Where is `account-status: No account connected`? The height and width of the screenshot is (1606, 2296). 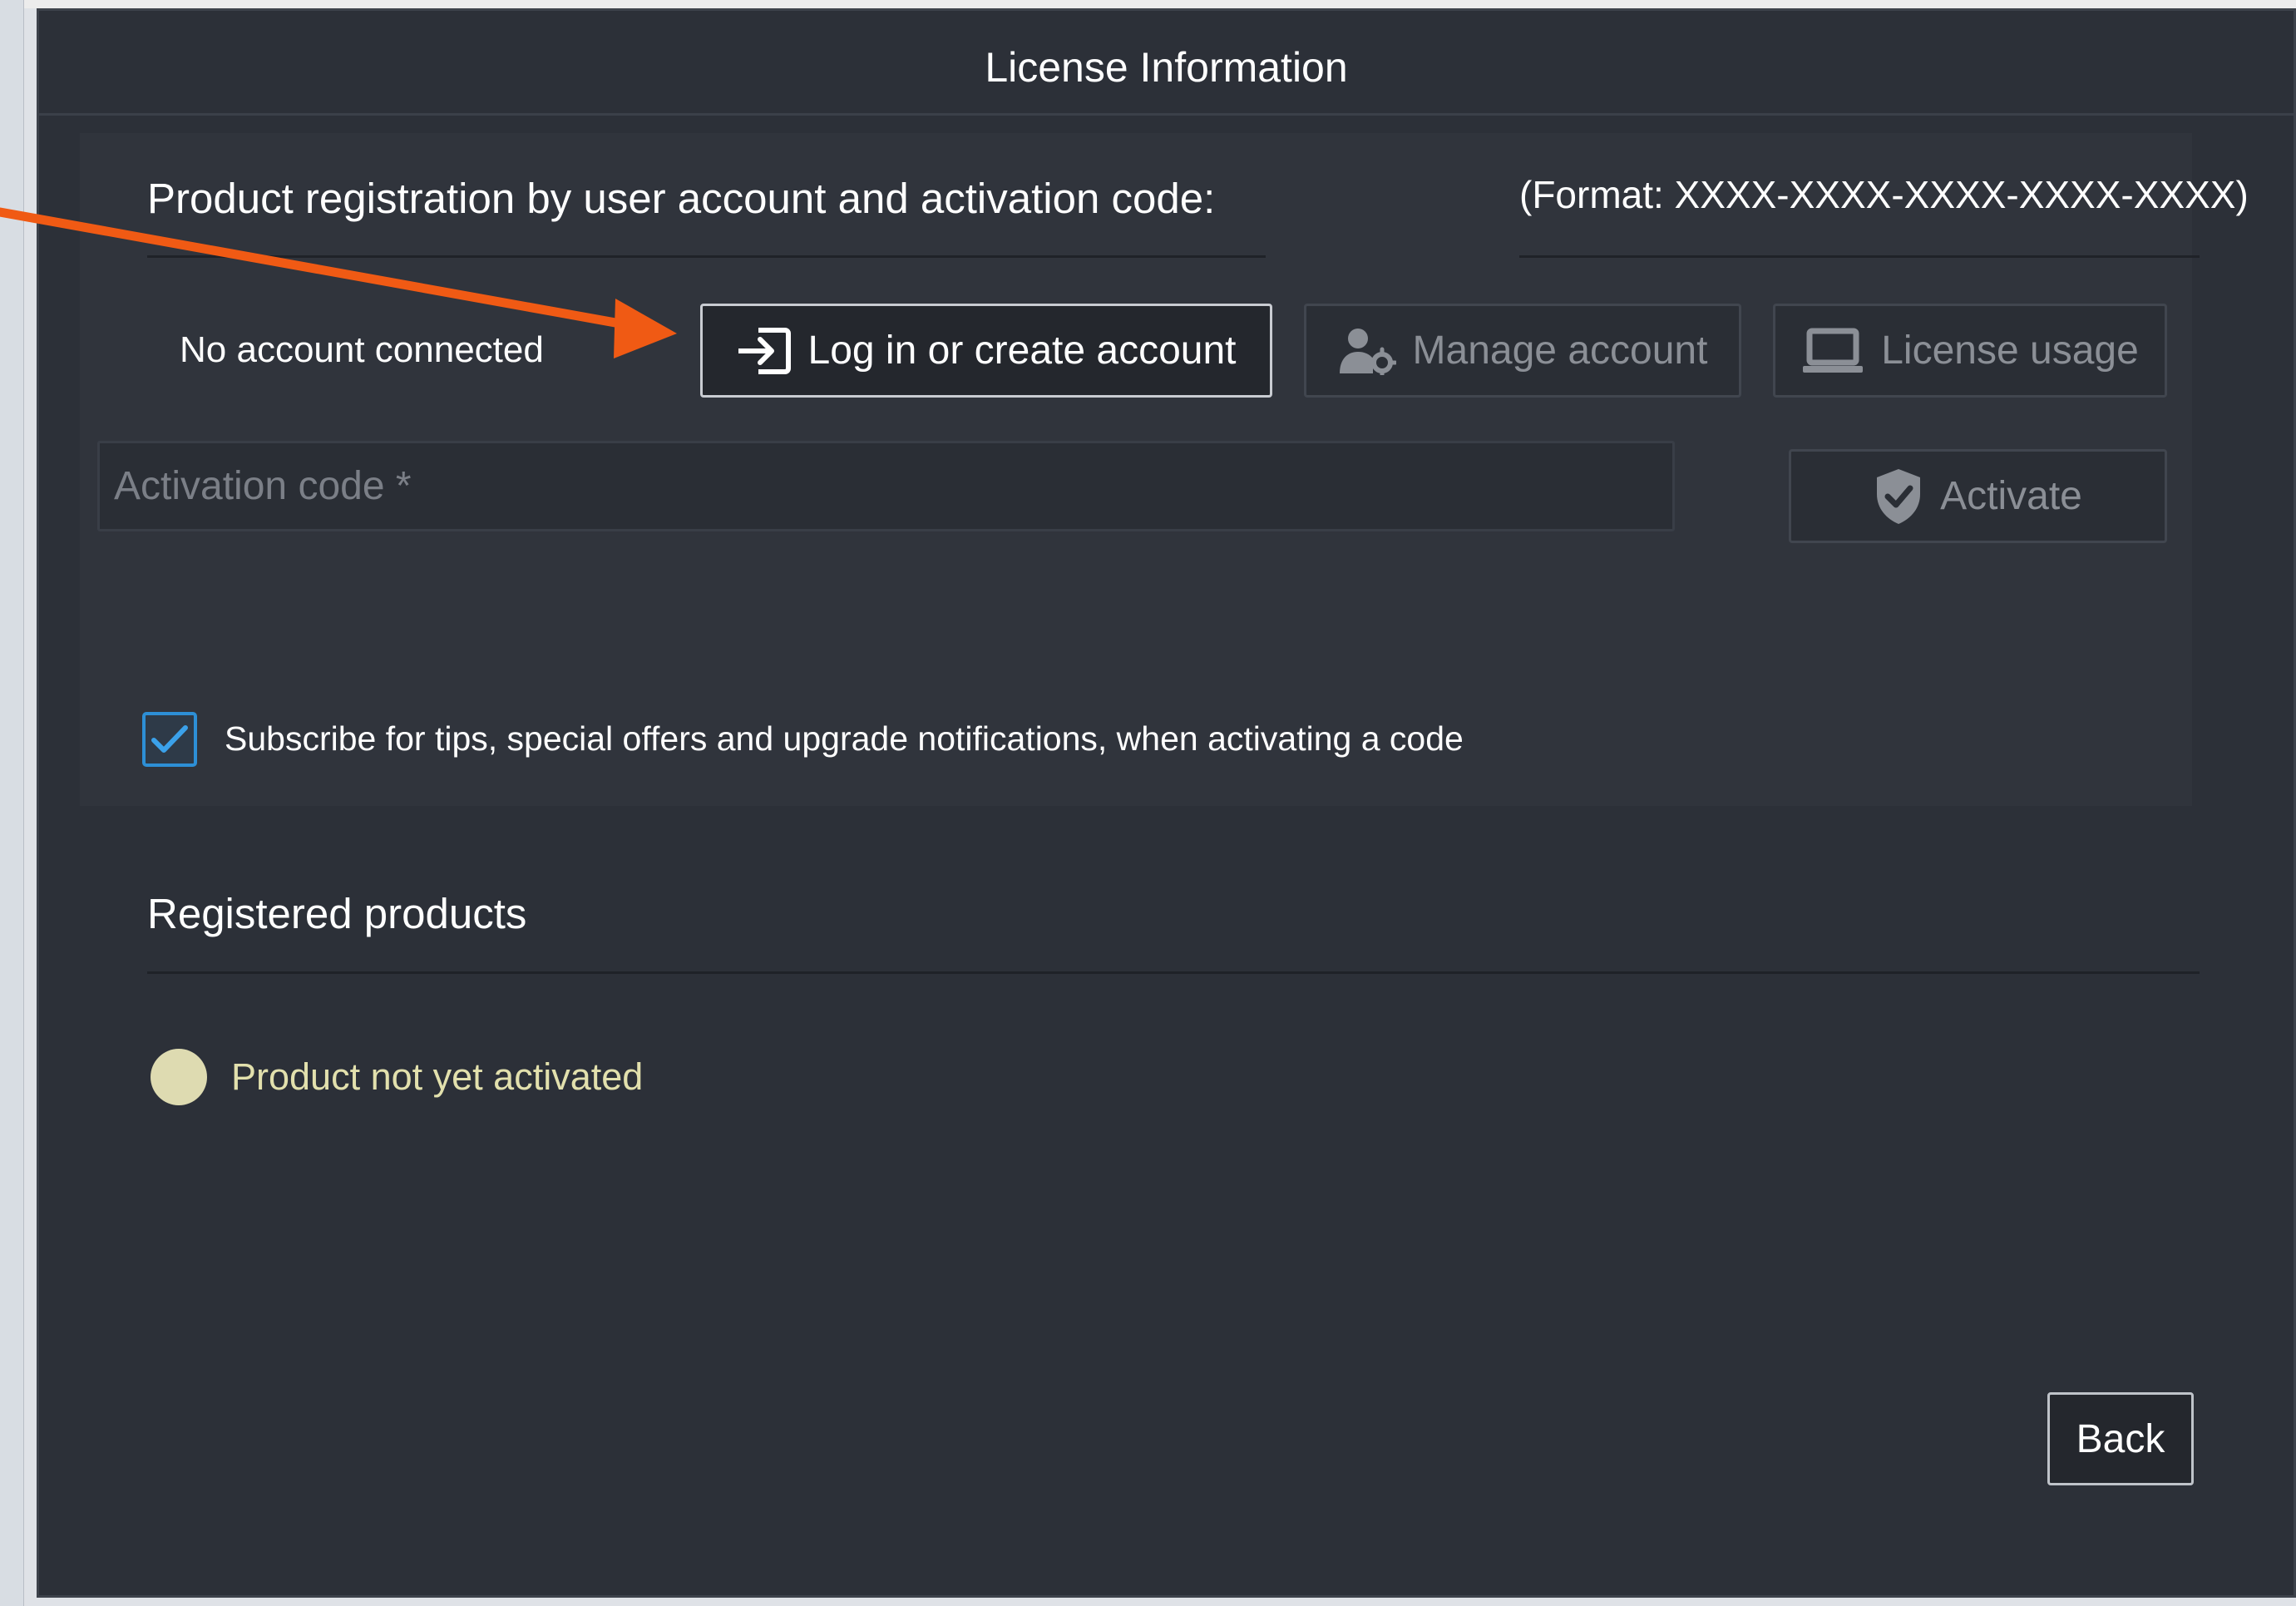
account-status: No account connected is located at coordinates (362, 349).